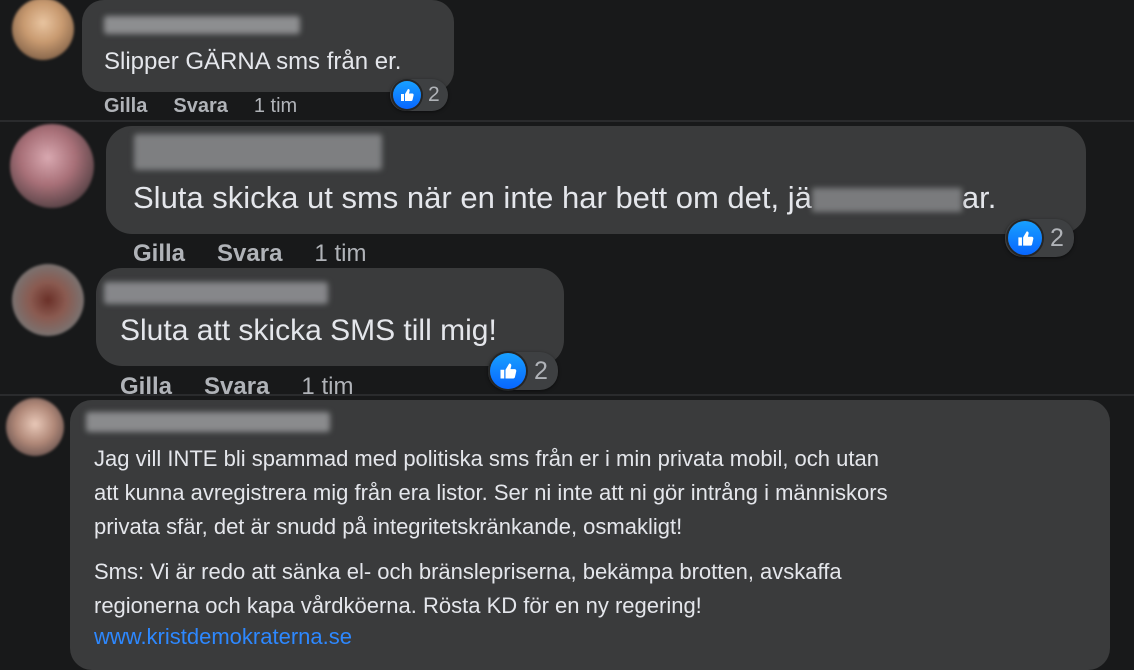  What do you see at coordinates (308, 330) in the screenshot?
I see `comment-text: Sluta att skicka SMS till mig!` at bounding box center [308, 330].